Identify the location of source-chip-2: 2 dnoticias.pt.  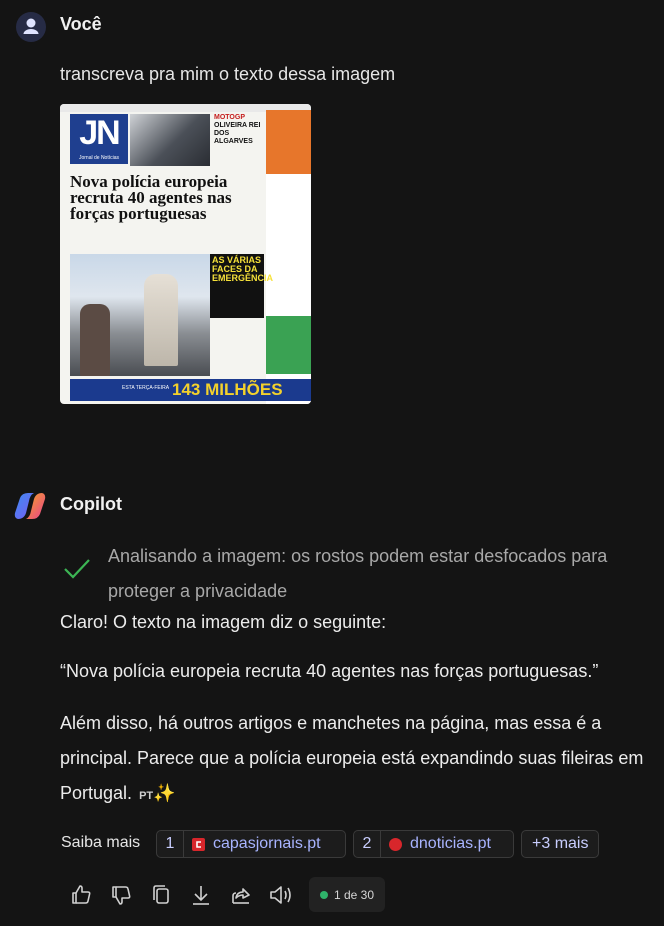
(433, 844).